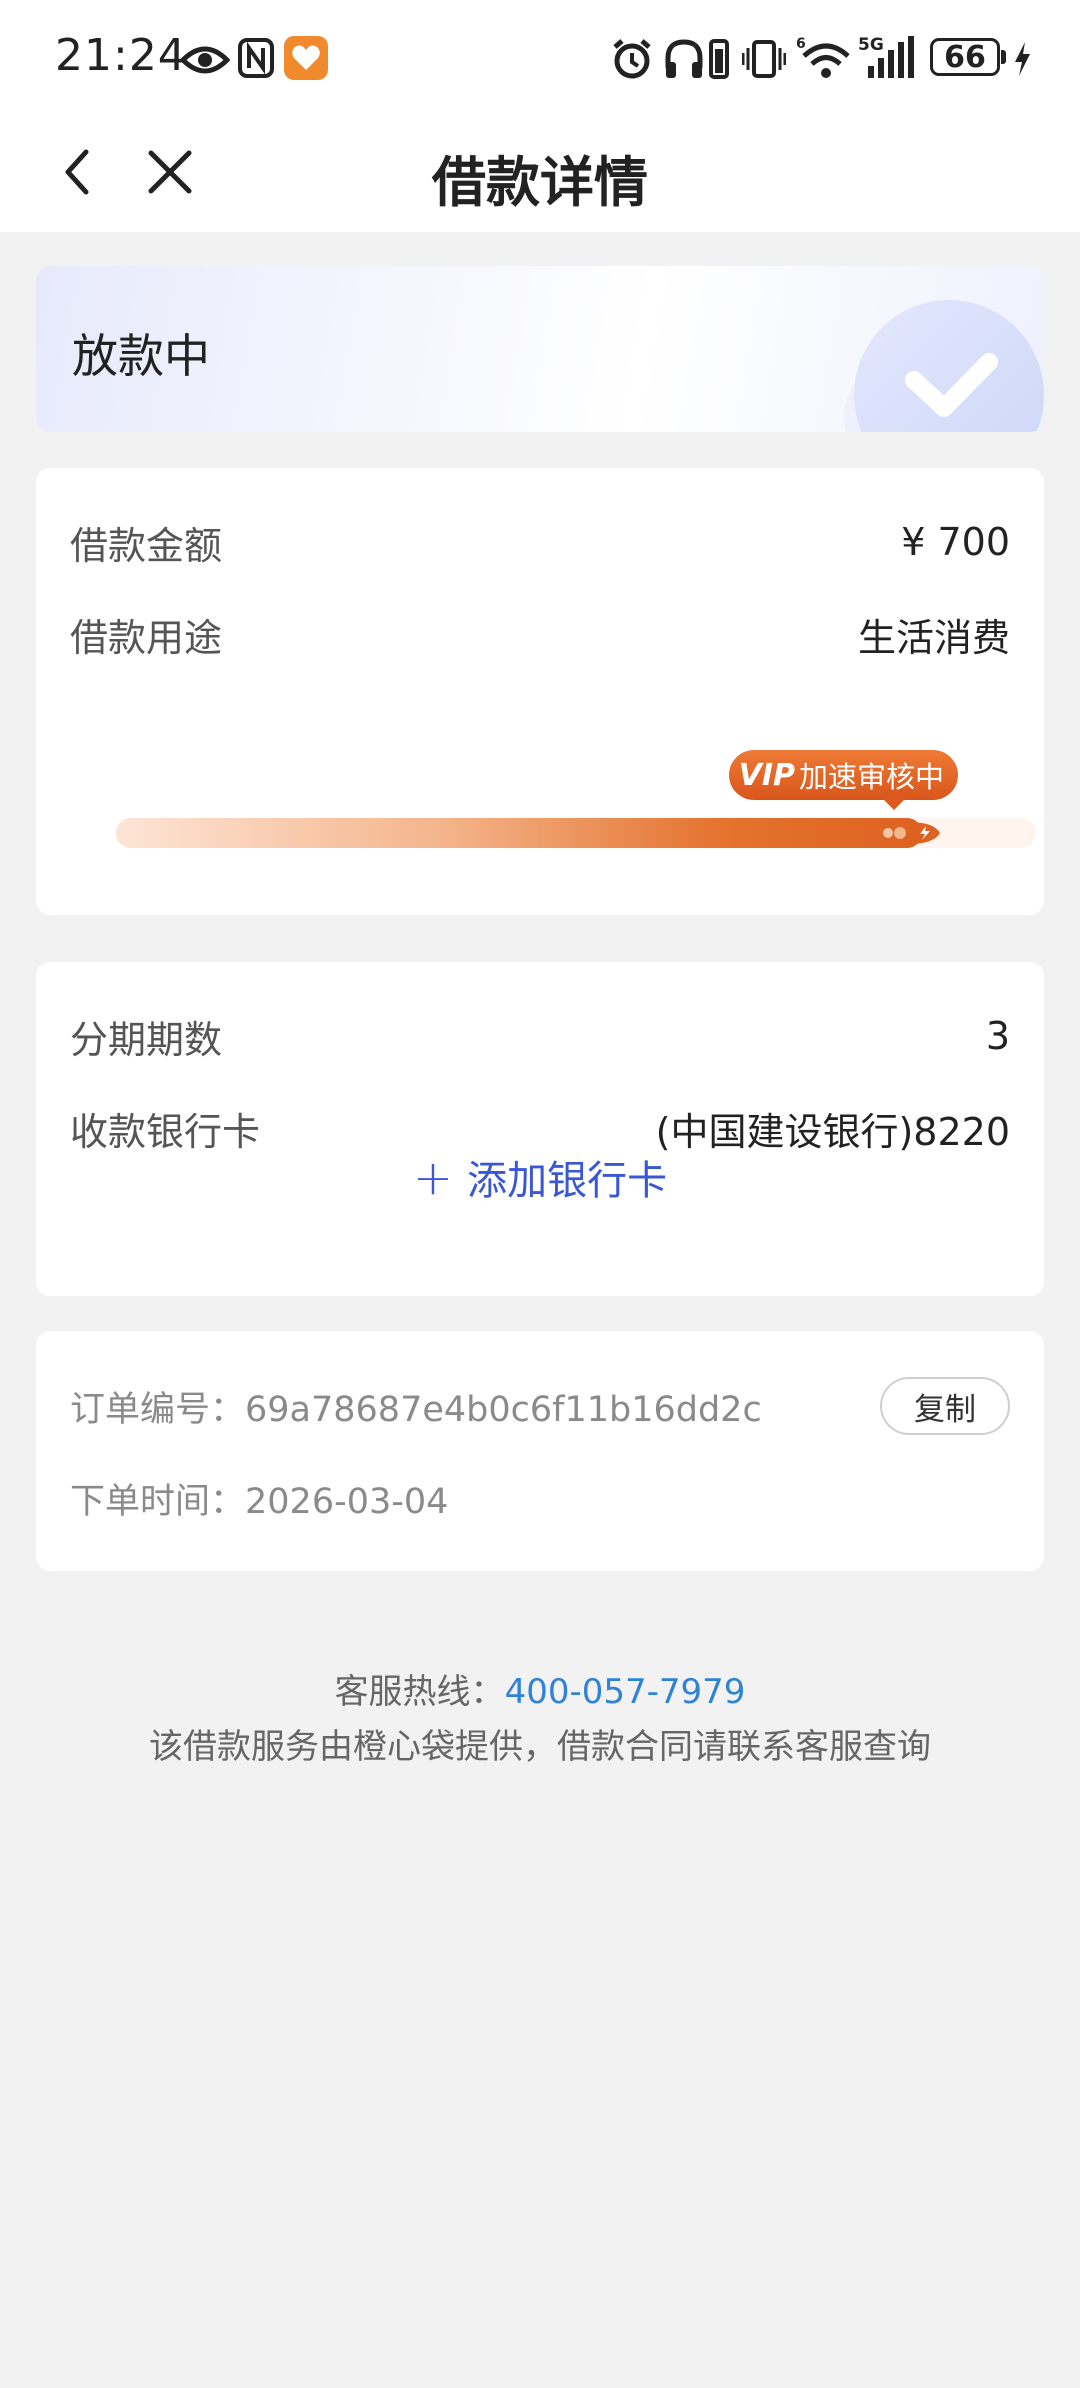 Image resolution: width=1080 pixels, height=2388 pixels. I want to click on order-number-value: 69a78687e4b0c6f11b16dd2c, so click(503, 1410).